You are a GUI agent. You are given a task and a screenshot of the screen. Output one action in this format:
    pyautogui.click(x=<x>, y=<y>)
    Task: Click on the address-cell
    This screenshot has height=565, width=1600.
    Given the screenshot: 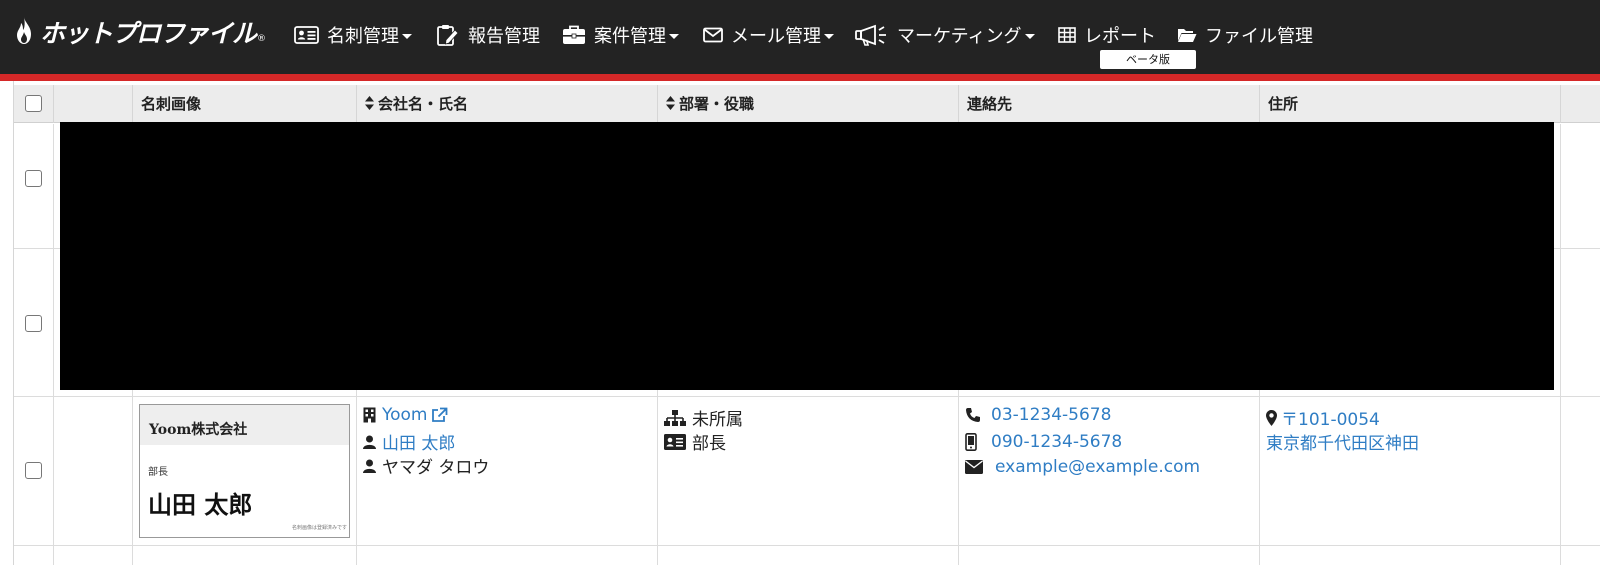 What is the action you would take?
    pyautogui.click(x=1410, y=555)
    